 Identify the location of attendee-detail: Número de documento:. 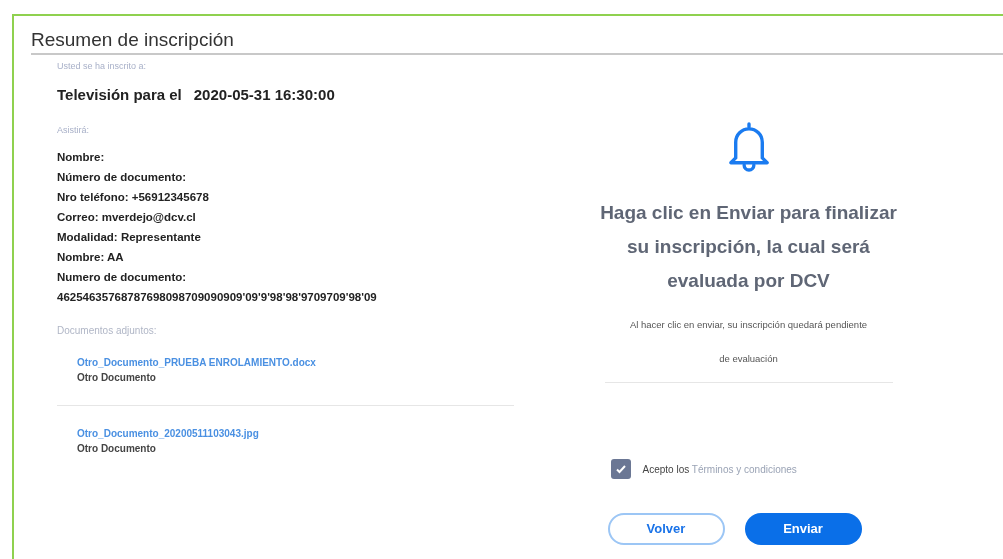
(122, 177).